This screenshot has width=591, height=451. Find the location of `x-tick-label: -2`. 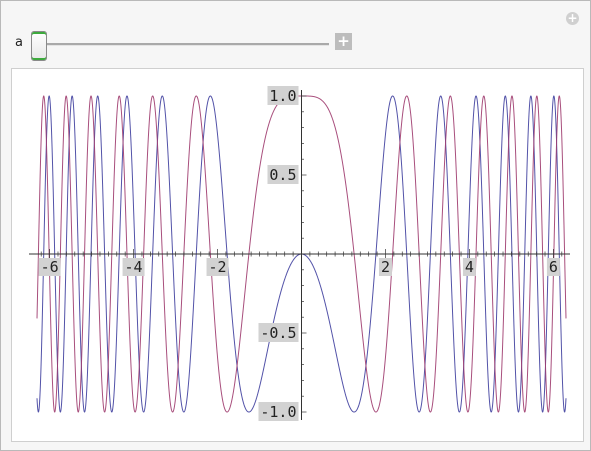

x-tick-label: -2 is located at coordinates (218, 267).